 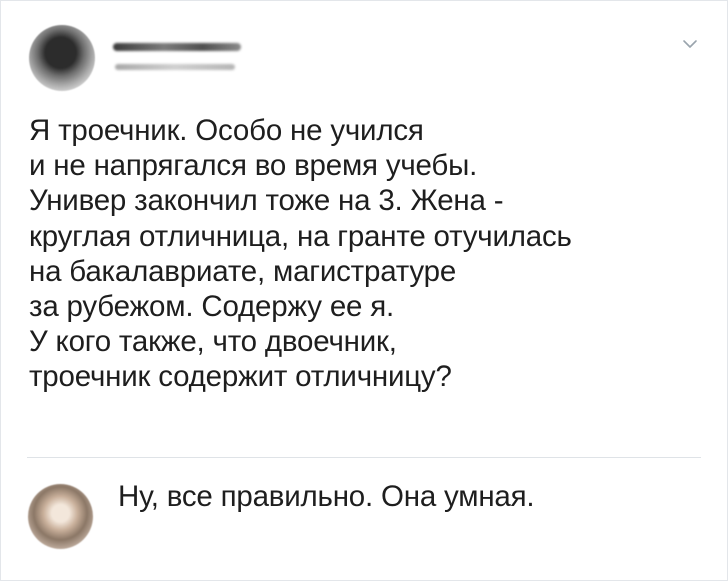 What do you see at coordinates (177, 47) in the screenshot?
I see `author-name-blurred` at bounding box center [177, 47].